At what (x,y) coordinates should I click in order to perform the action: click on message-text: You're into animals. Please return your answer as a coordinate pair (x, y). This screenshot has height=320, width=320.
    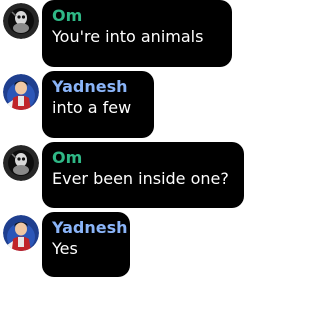
    Looking at the image, I should click on (128, 36).